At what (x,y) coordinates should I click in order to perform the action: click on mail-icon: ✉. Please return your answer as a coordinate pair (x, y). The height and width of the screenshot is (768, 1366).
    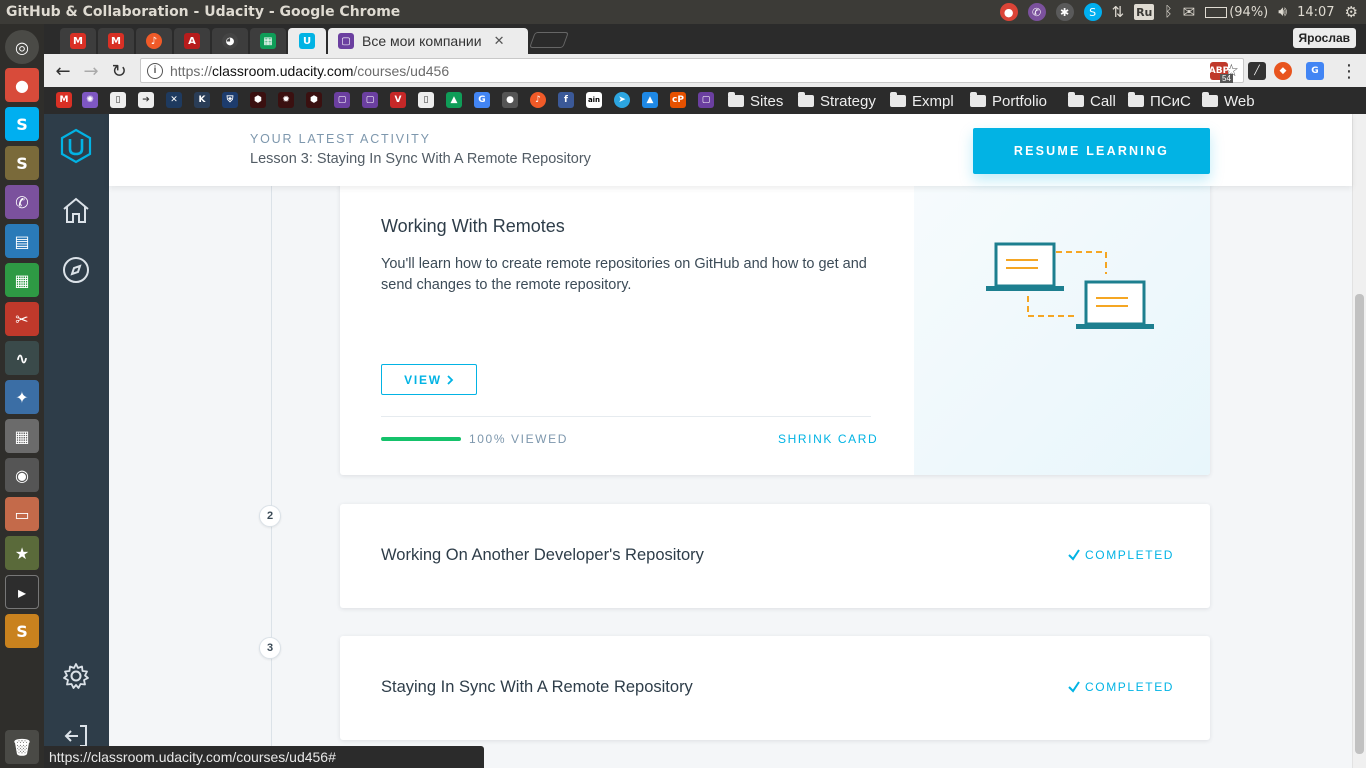
    Looking at the image, I should click on (1189, 12).